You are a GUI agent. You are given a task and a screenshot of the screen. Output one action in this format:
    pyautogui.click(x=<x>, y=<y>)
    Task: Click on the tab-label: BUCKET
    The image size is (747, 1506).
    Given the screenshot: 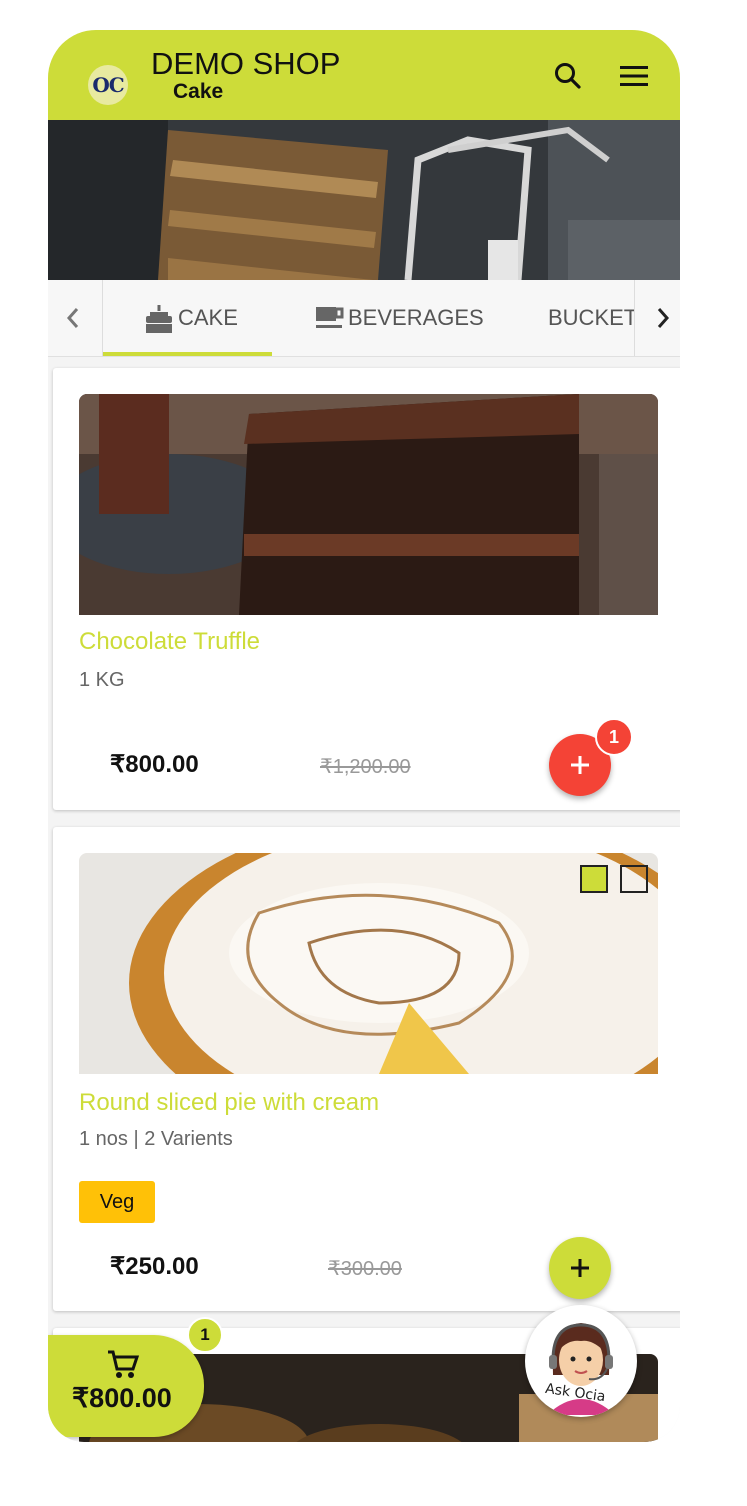 What is the action you would take?
    pyautogui.click(x=593, y=317)
    